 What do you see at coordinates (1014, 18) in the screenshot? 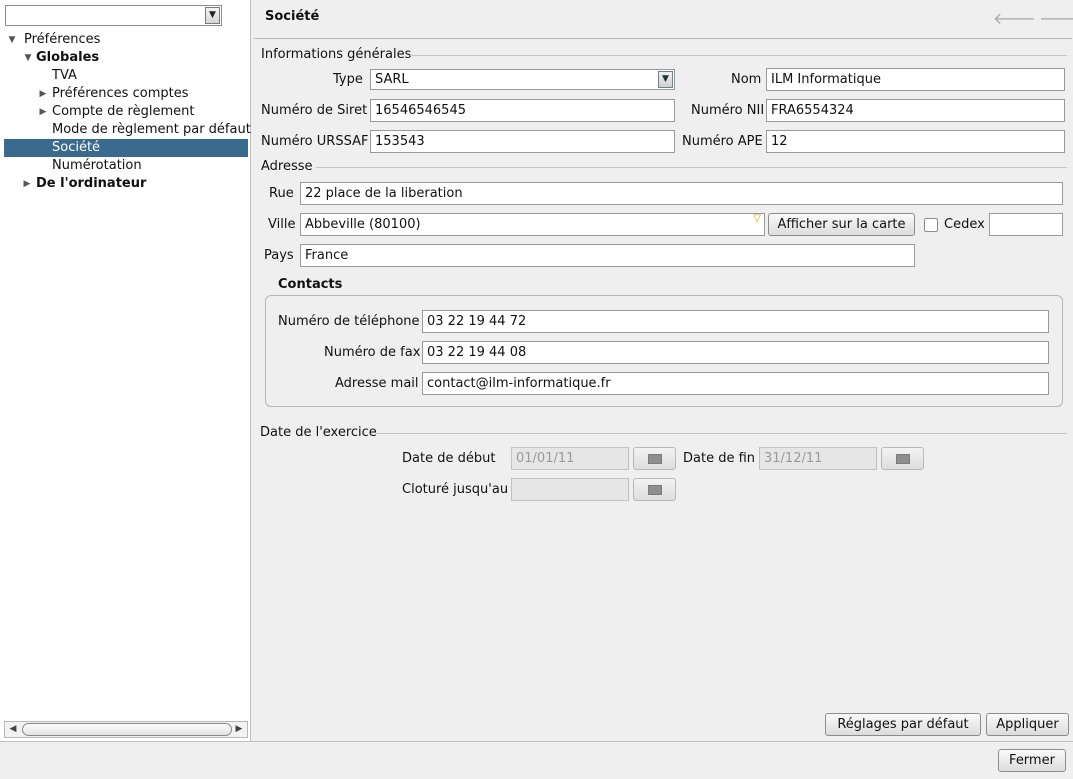
I see `arrow-left-icon: 🡐` at bounding box center [1014, 18].